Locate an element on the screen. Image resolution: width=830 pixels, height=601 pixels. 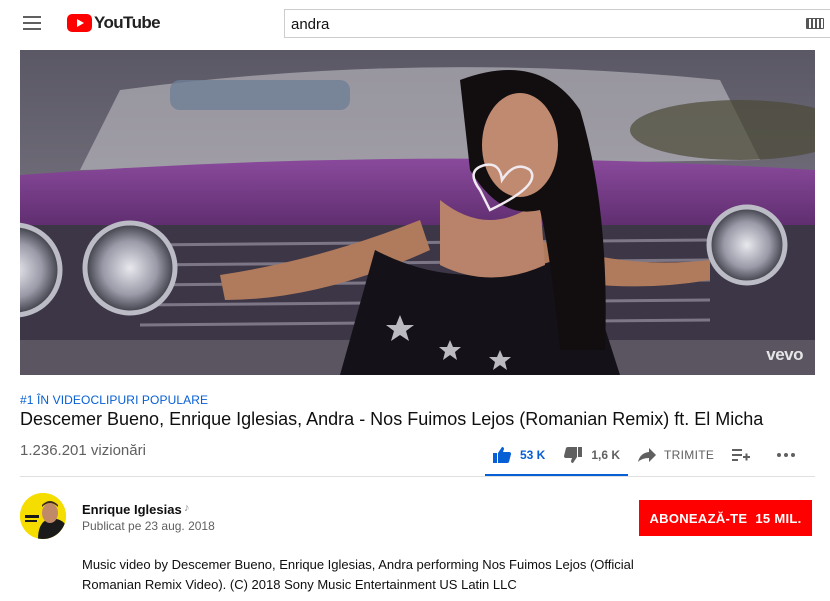
avatar-image is located at coordinates (43, 516).